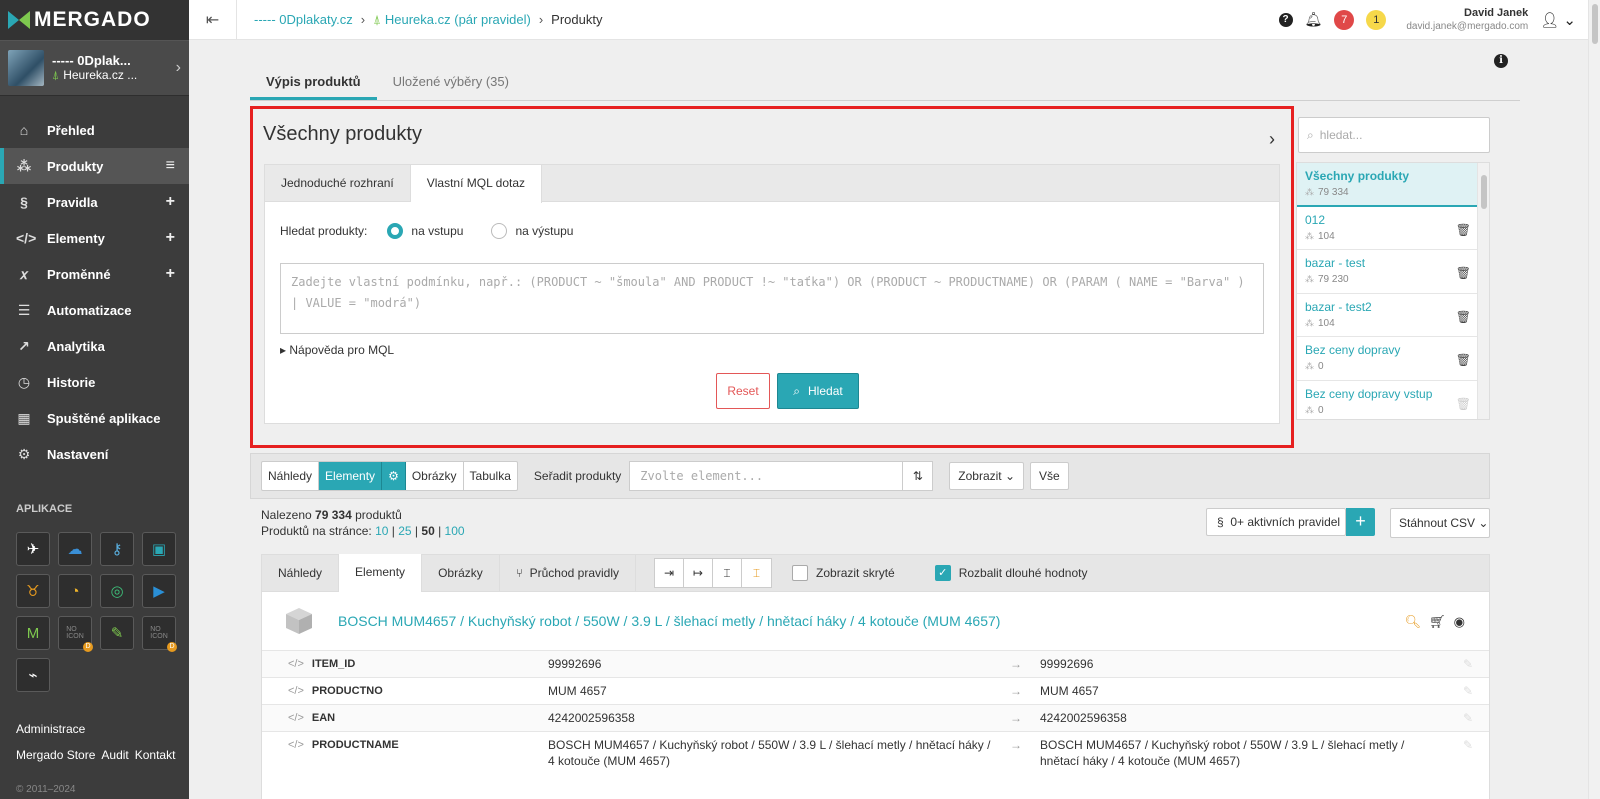 This screenshot has width=1600, height=799. What do you see at coordinates (918, 476) in the screenshot?
I see `sort-direction-icon: ⇅` at bounding box center [918, 476].